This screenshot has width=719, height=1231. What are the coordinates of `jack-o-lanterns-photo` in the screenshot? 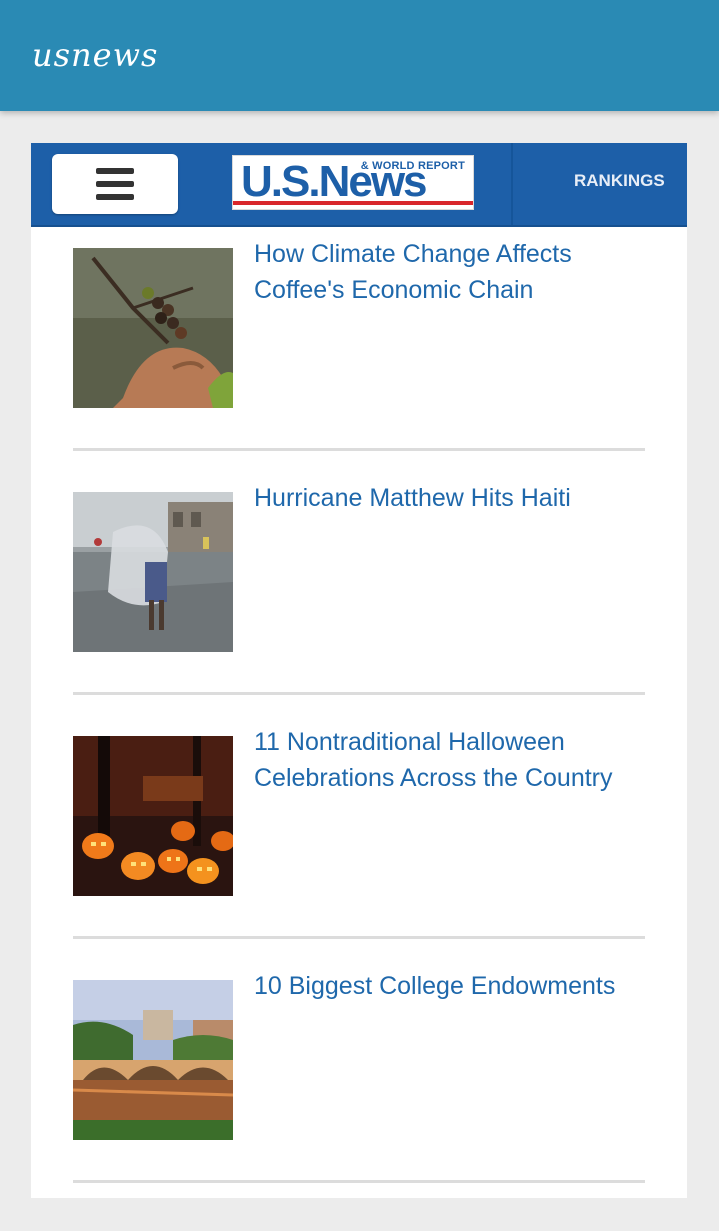 It's located at (153, 816).